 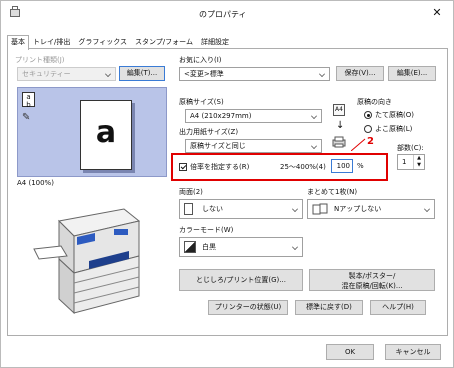 What do you see at coordinates (218, 146) in the screenshot?
I see `output-size-value: 原稿サイズと同じ` at bounding box center [218, 146].